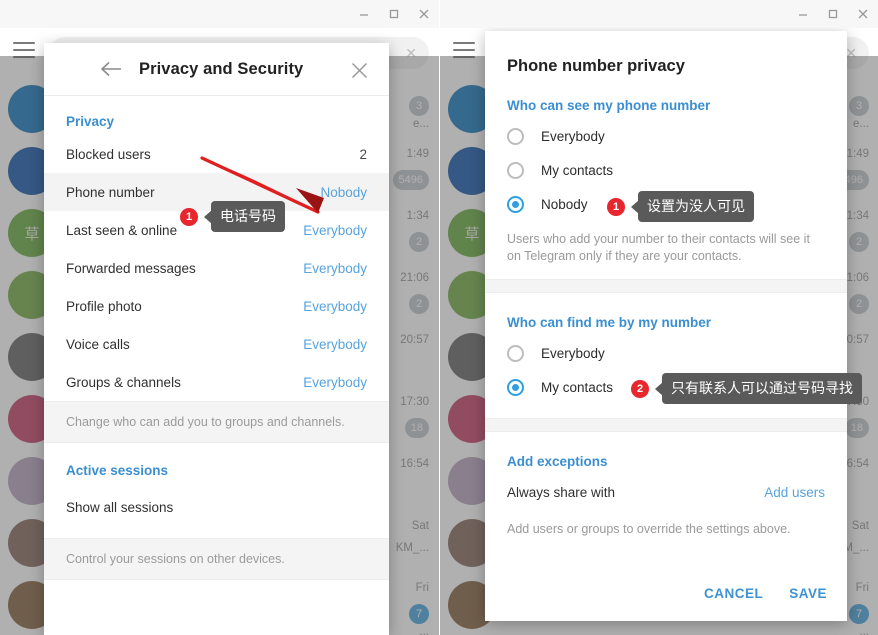  What do you see at coordinates (117, 470) in the screenshot?
I see `section-active-sessions-heading: Active sessions` at bounding box center [117, 470].